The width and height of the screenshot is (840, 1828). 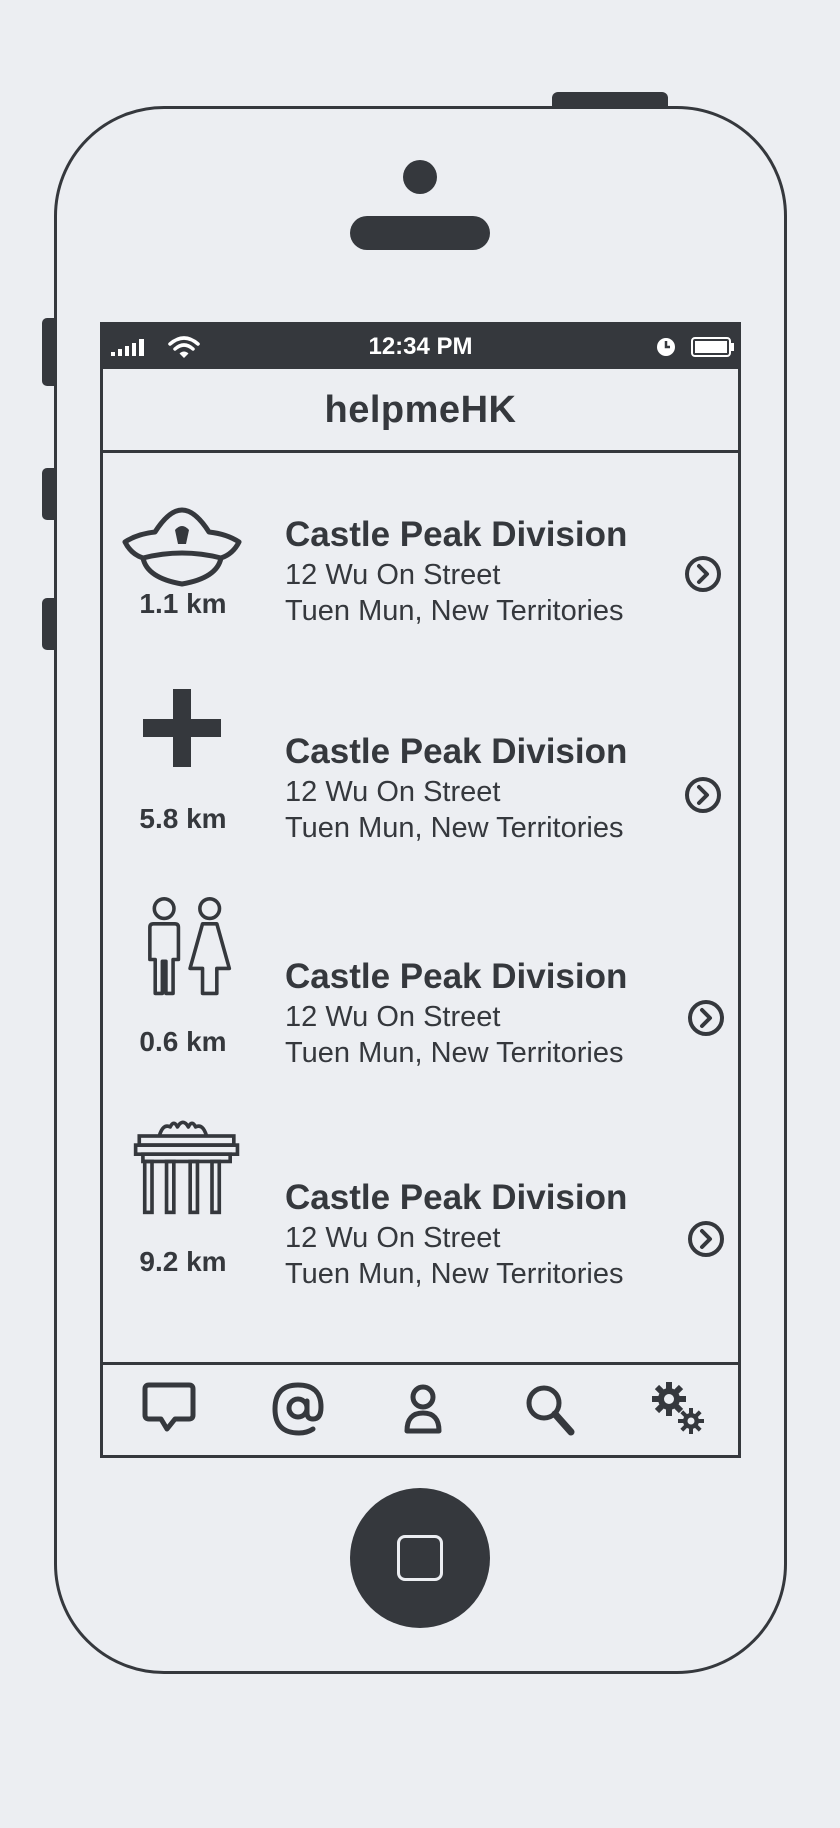 I want to click on tab-bar, so click(x=420, y=1408).